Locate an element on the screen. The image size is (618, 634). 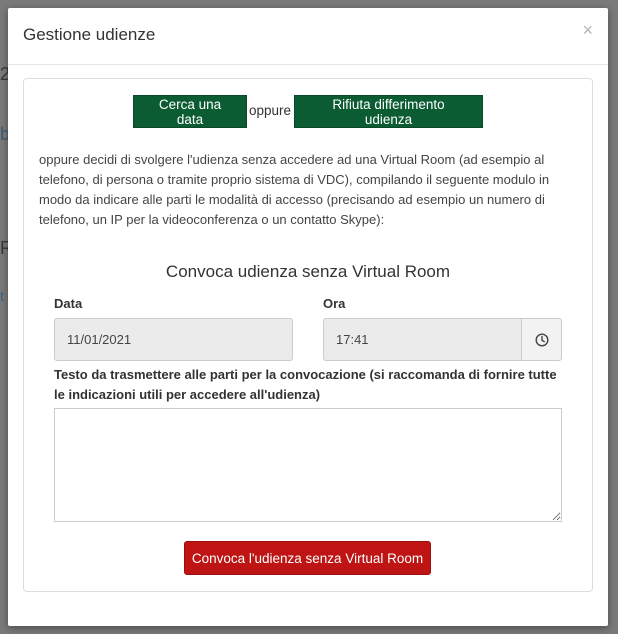
time-label: Ora is located at coordinates (334, 303).